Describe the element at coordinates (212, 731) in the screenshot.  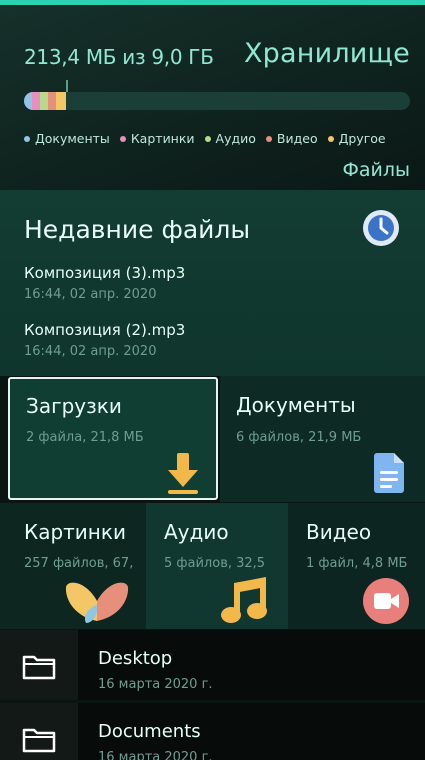
I see `folder-row-documents: Documents 16 марта 2020 г.` at that location.